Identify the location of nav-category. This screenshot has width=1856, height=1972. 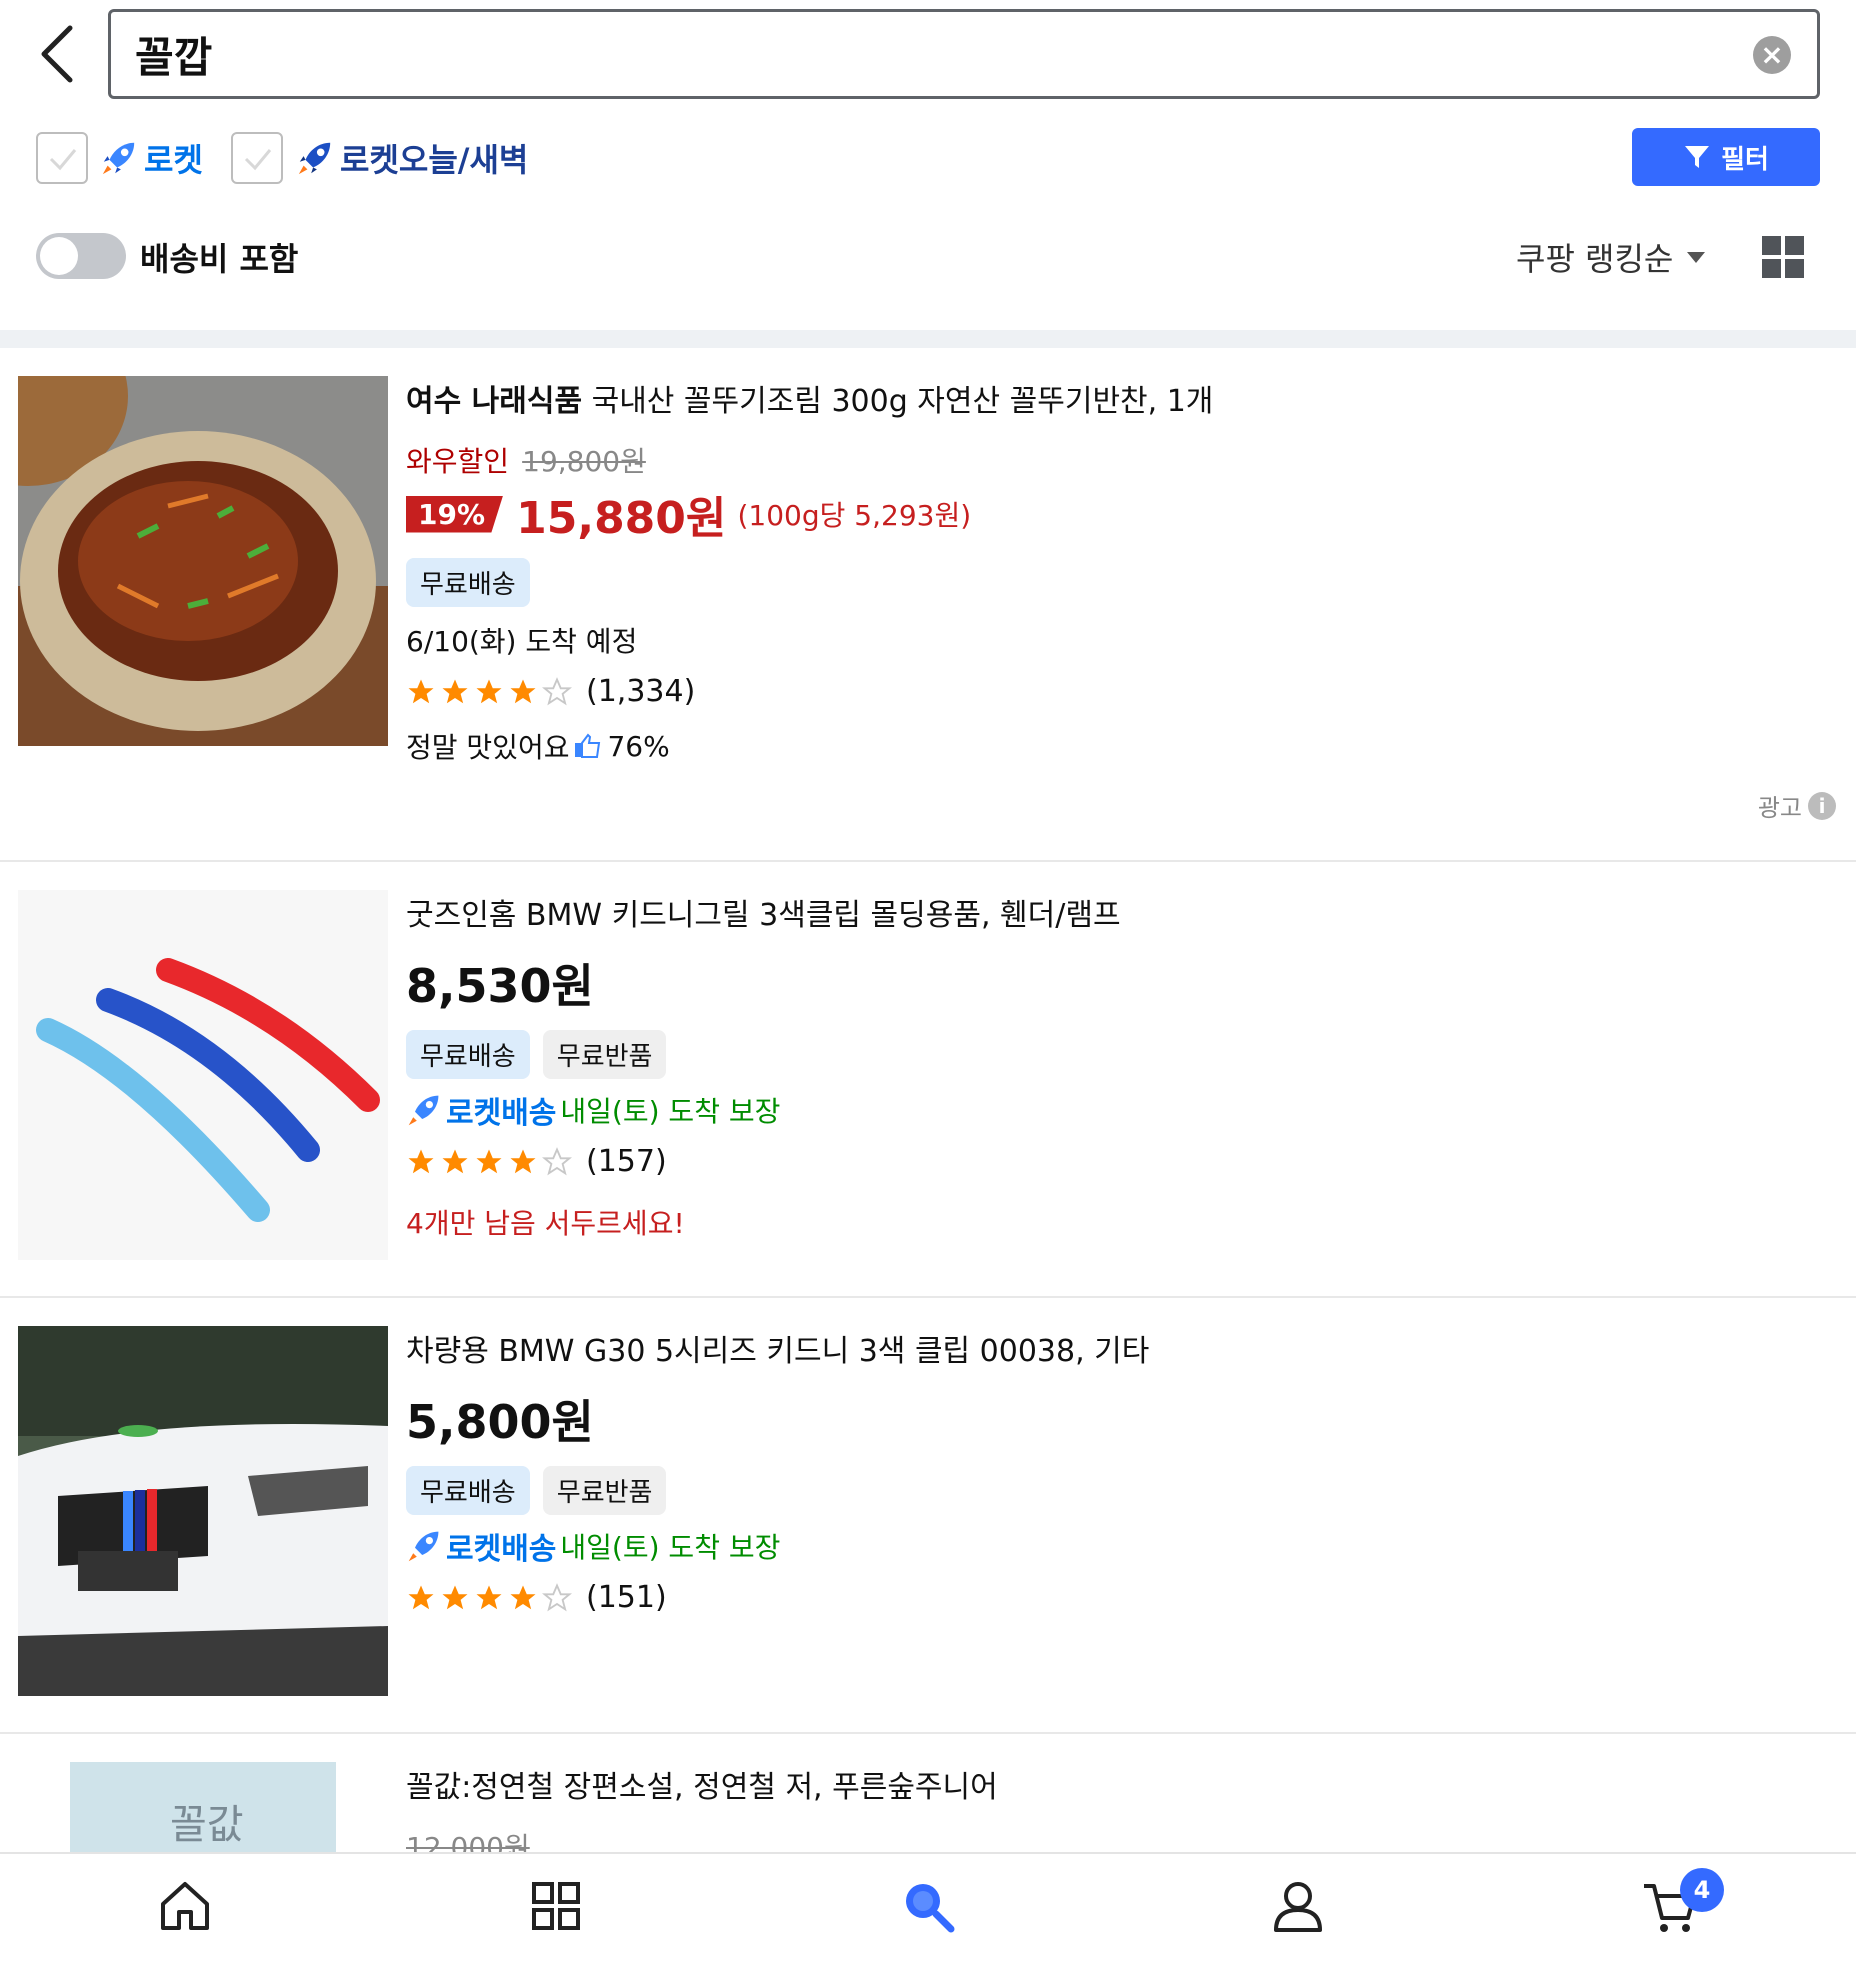
(556, 1906).